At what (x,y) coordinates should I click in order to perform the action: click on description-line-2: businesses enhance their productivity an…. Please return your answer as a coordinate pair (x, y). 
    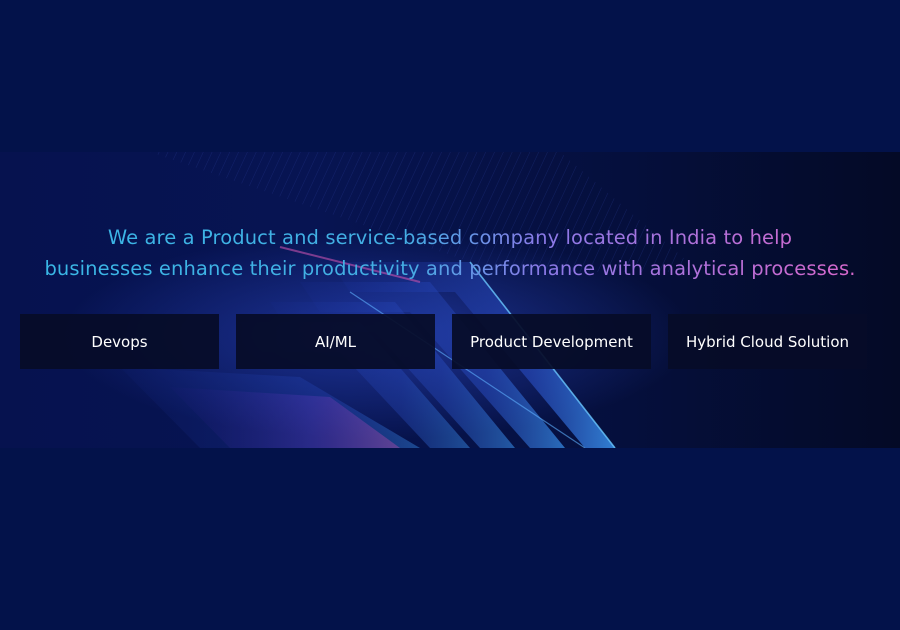
    Looking at the image, I should click on (450, 268).